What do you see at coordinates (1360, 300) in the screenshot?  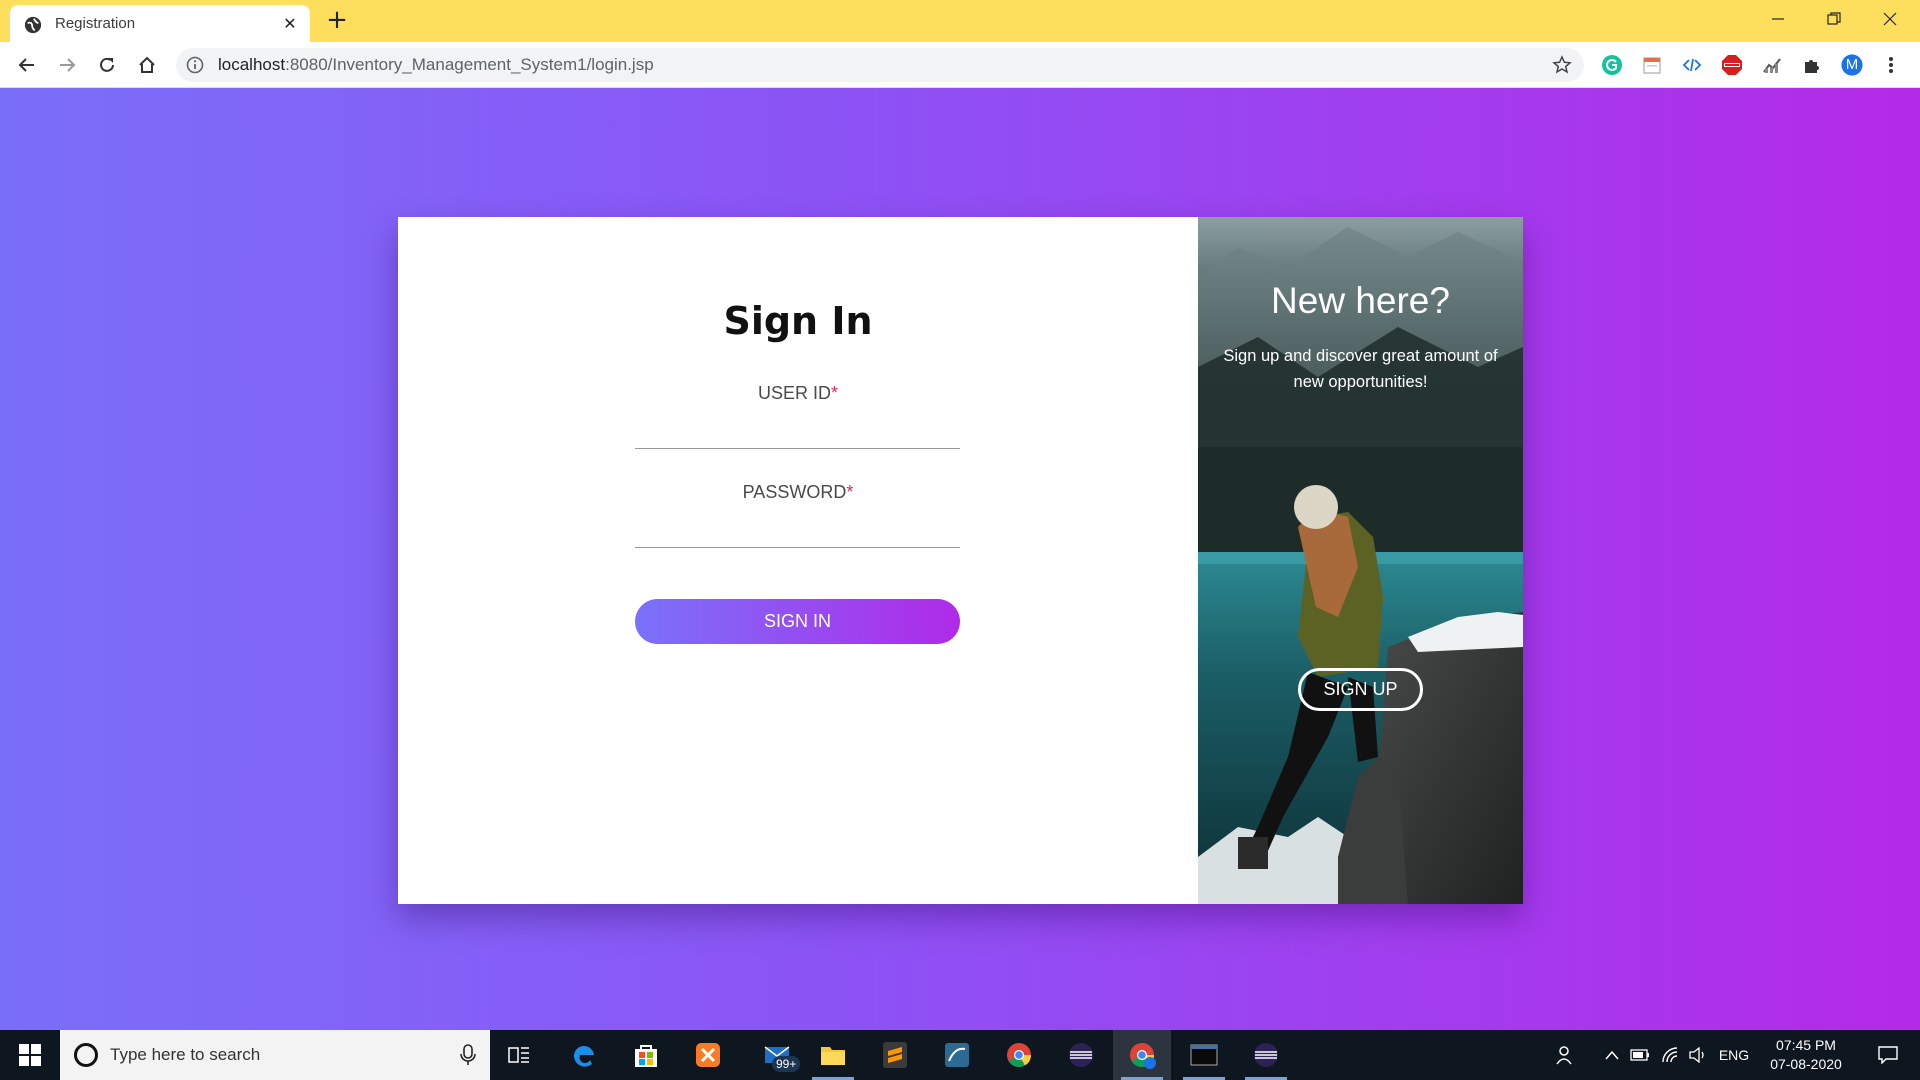 I see `promo-title: New here?` at bounding box center [1360, 300].